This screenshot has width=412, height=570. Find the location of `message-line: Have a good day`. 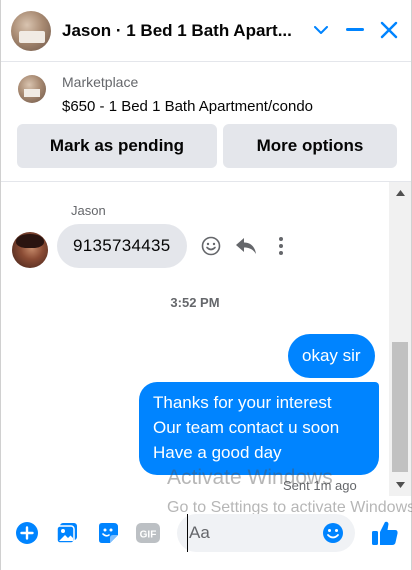

message-line: Have a good day is located at coordinates (217, 452).